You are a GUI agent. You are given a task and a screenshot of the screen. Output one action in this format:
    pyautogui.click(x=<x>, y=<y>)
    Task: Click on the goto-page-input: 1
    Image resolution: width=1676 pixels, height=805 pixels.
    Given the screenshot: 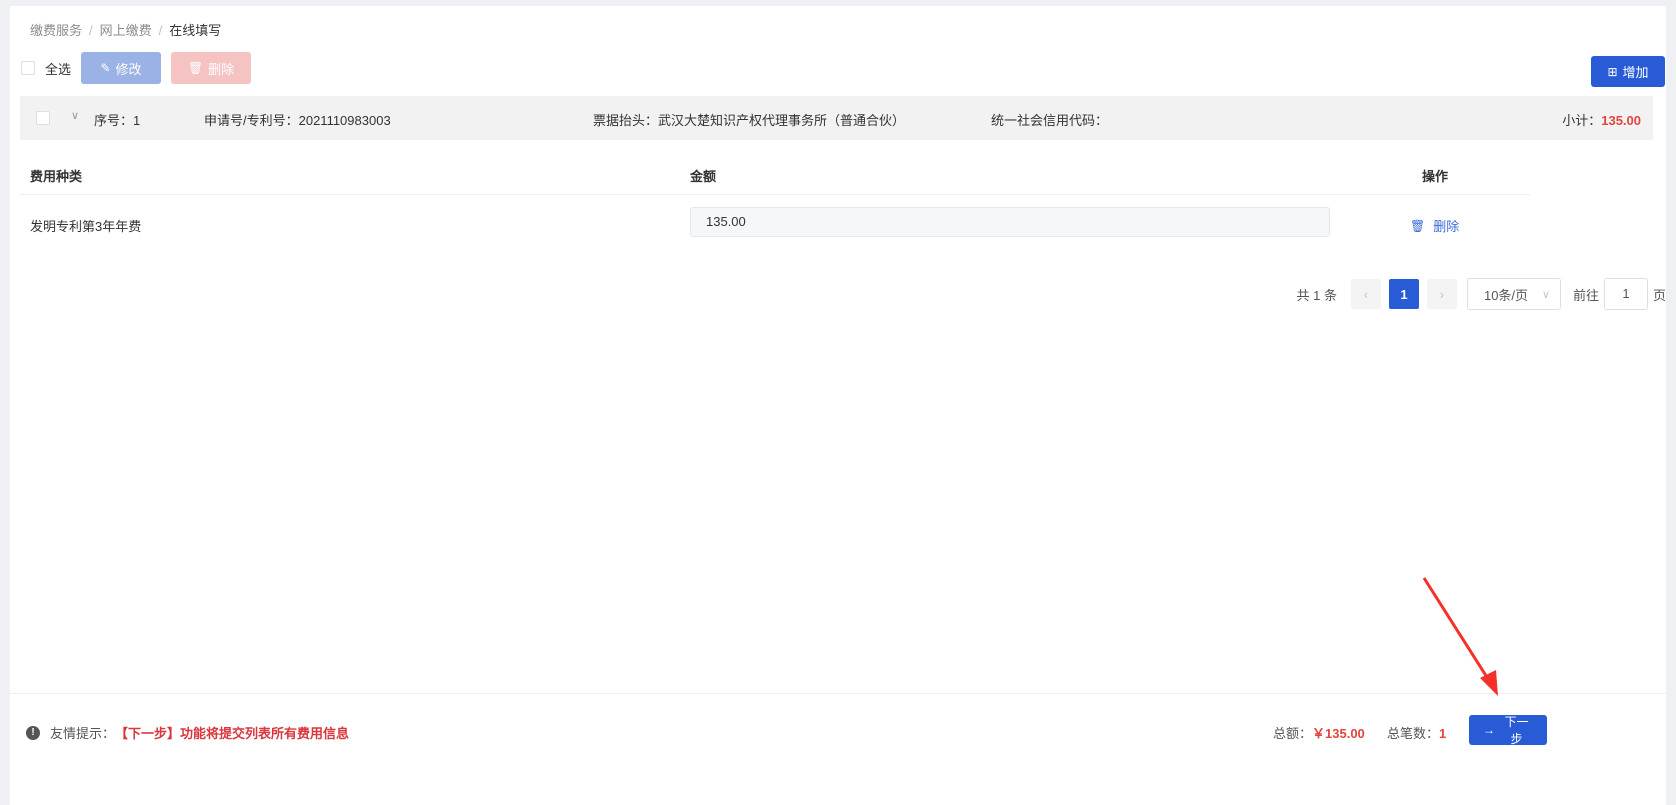 What is the action you would take?
    pyautogui.click(x=1625, y=294)
    